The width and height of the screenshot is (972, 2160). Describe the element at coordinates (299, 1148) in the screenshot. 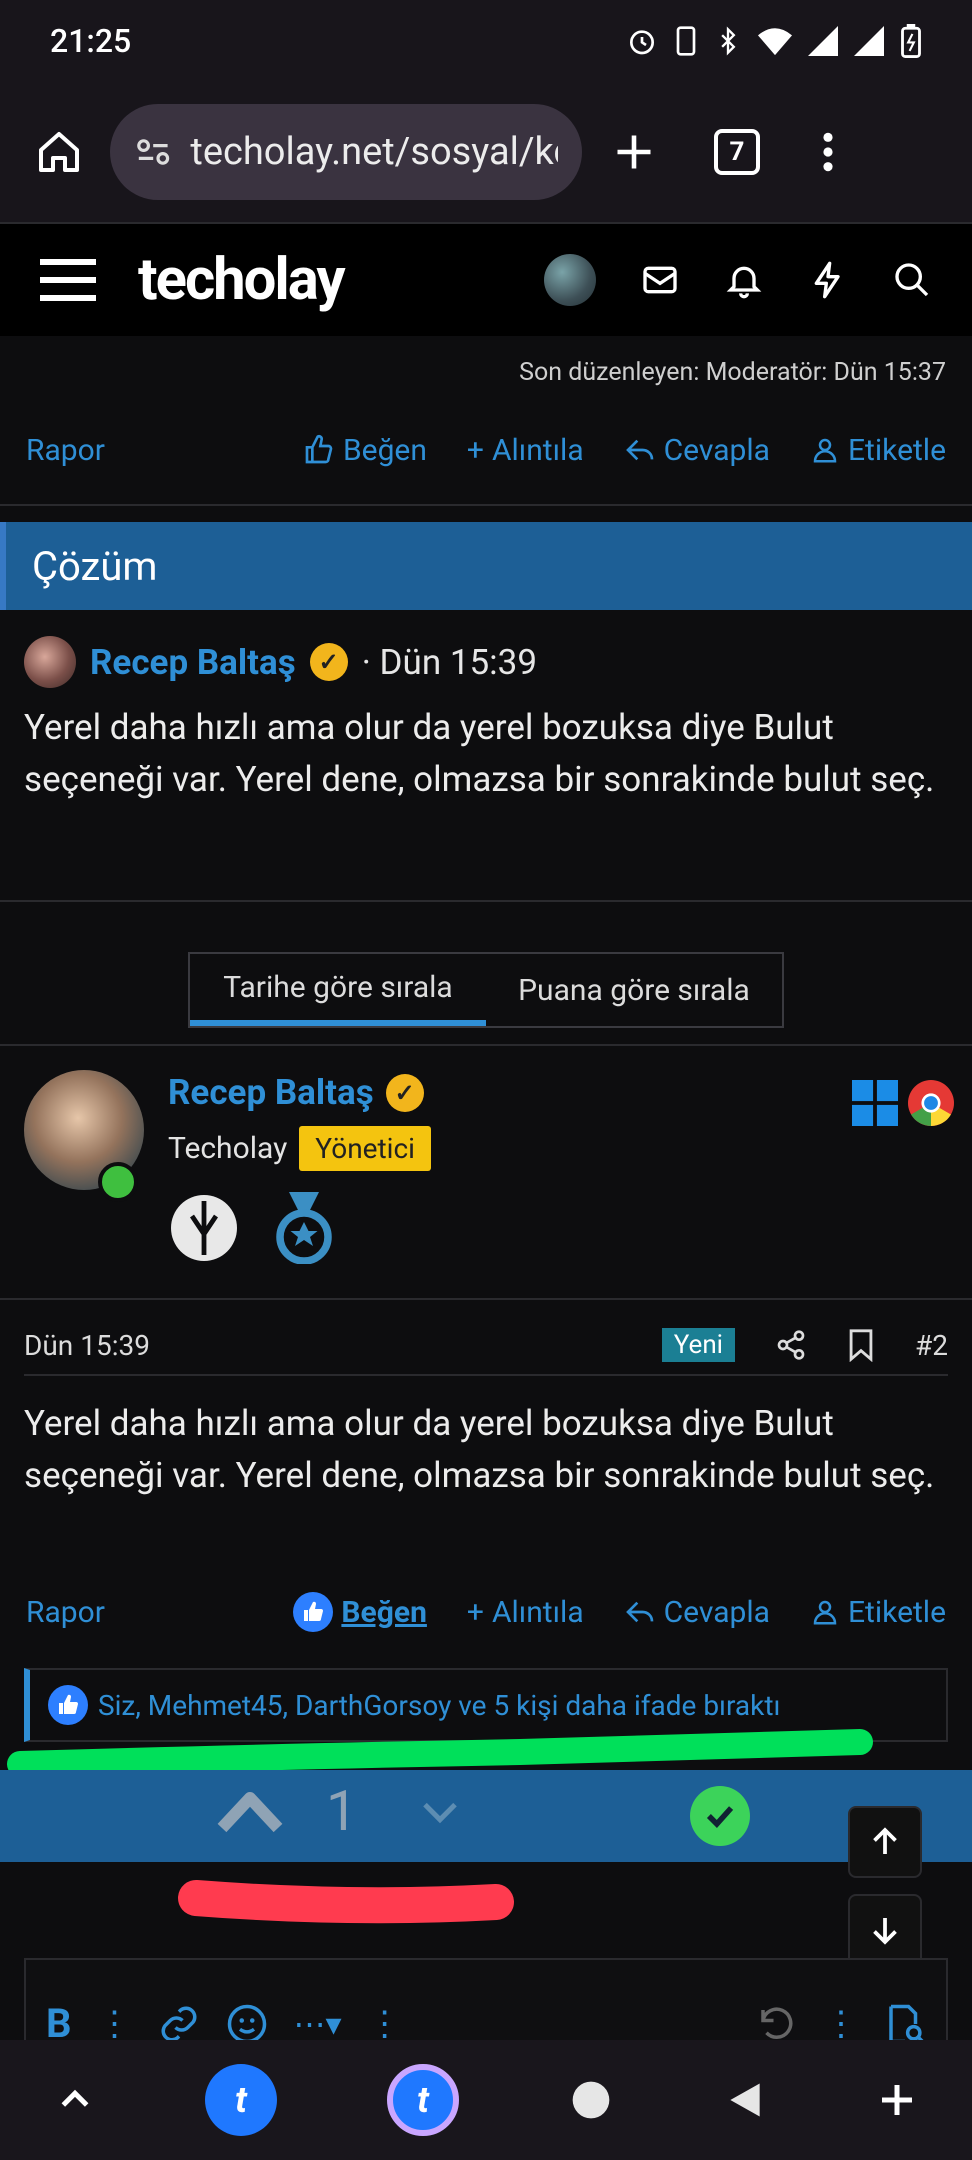

I see `author-role-row: Techolay Yönetici` at that location.